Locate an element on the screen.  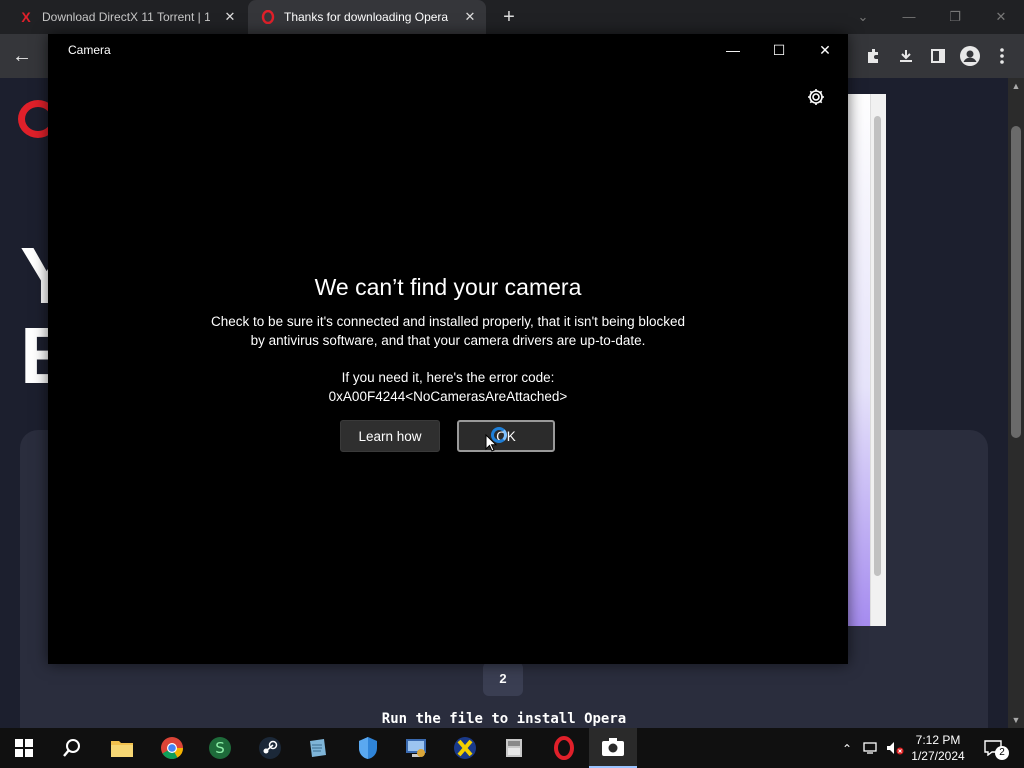
close-icon: ✕ is located at coordinates (825, 50).